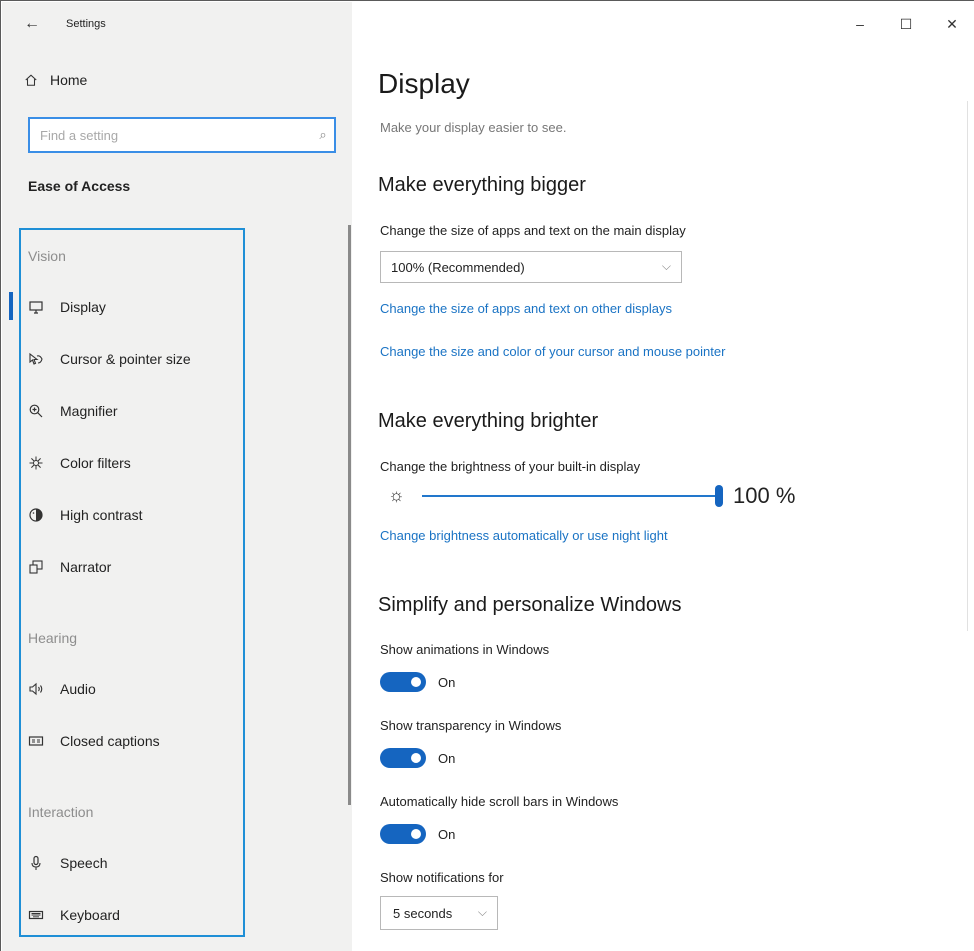  Describe the element at coordinates (125, 359) in the screenshot. I see `sidebar-item-label: Cursor & pointer size` at that location.